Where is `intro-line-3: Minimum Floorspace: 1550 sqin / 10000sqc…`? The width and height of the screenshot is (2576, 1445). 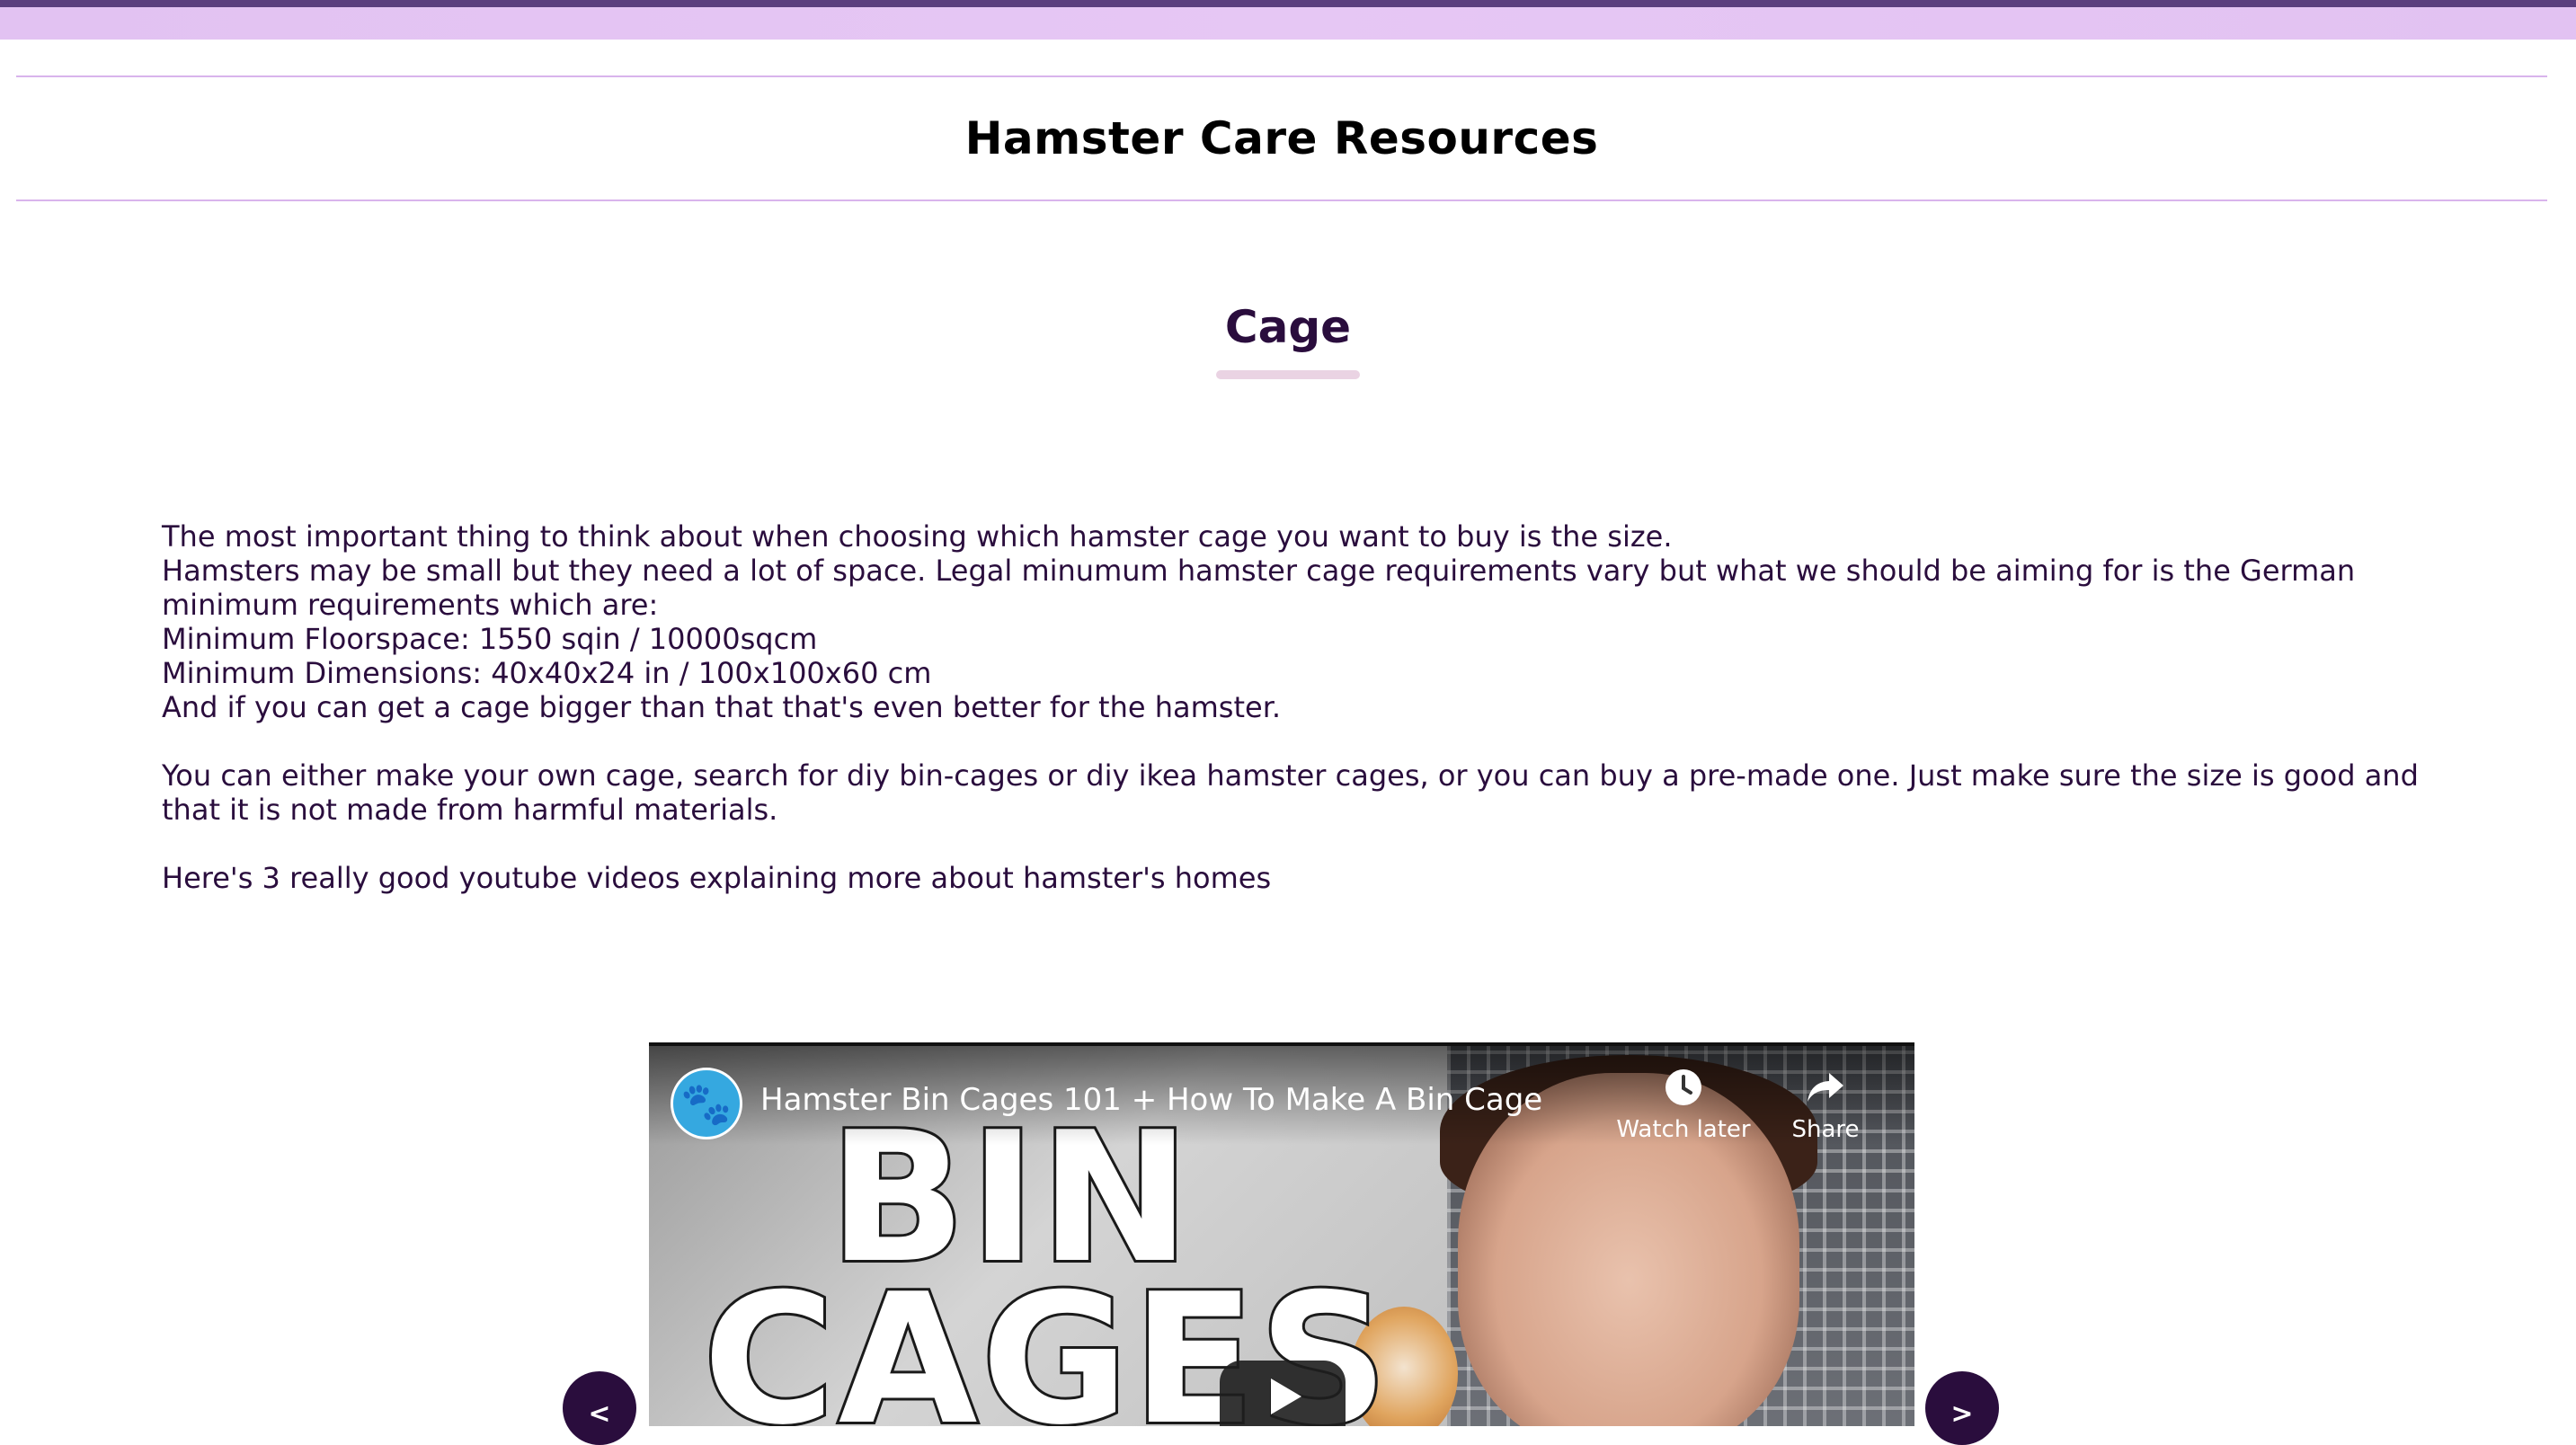
intro-line-3: Minimum Floorspace: 1550 sqin / 10000sqc… is located at coordinates (490, 639).